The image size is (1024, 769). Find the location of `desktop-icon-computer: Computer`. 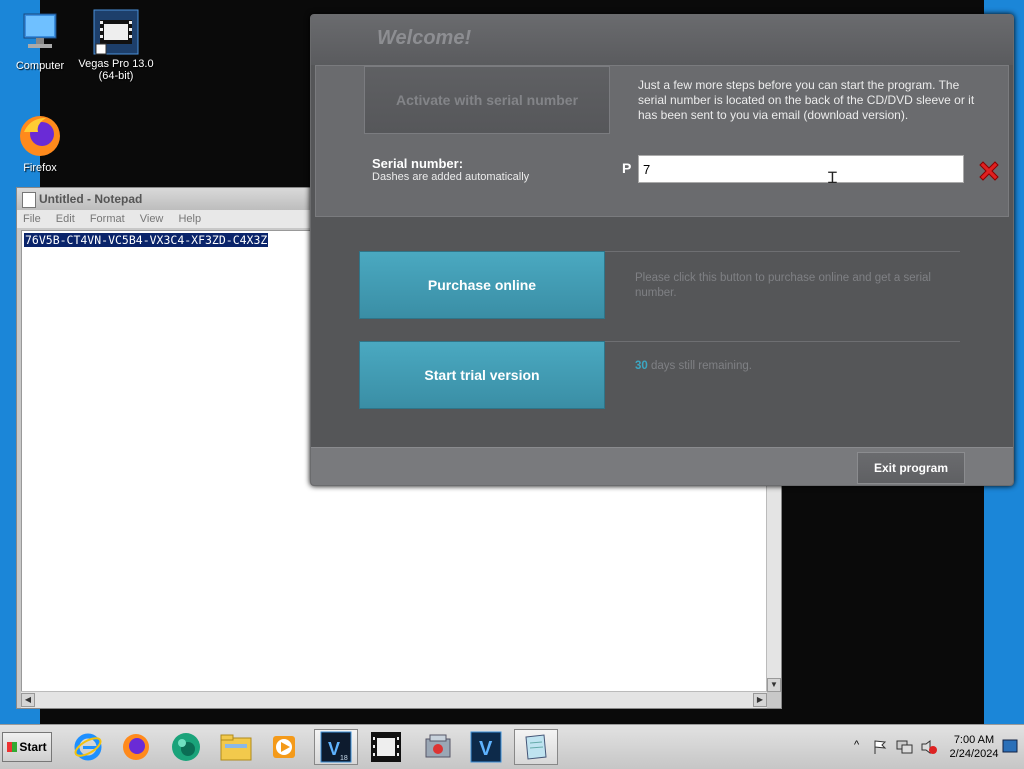

desktop-icon-computer: Computer is located at coordinates (40, 41).